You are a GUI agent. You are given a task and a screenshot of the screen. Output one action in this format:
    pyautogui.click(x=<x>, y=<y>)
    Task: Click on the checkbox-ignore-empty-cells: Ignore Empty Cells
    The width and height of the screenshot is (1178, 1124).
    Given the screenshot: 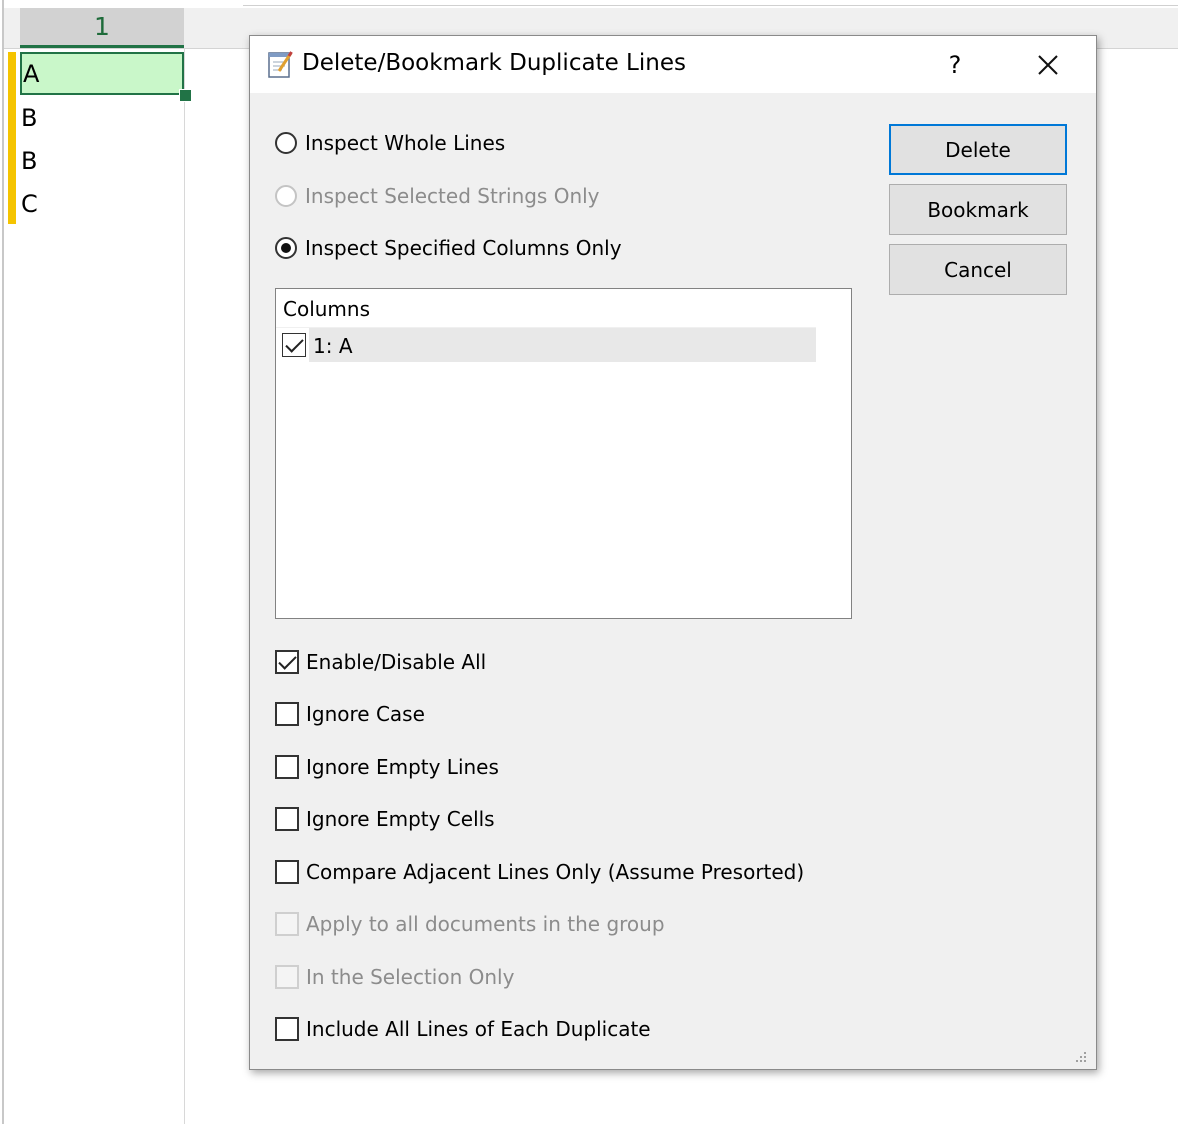 What is the action you would take?
    pyautogui.click(x=385, y=819)
    